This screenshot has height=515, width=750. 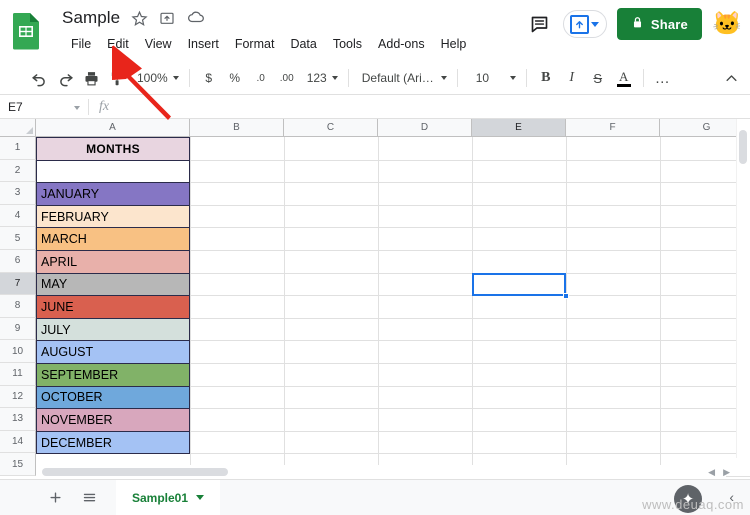 I want to click on currency-format-button: $, so click(x=209, y=78).